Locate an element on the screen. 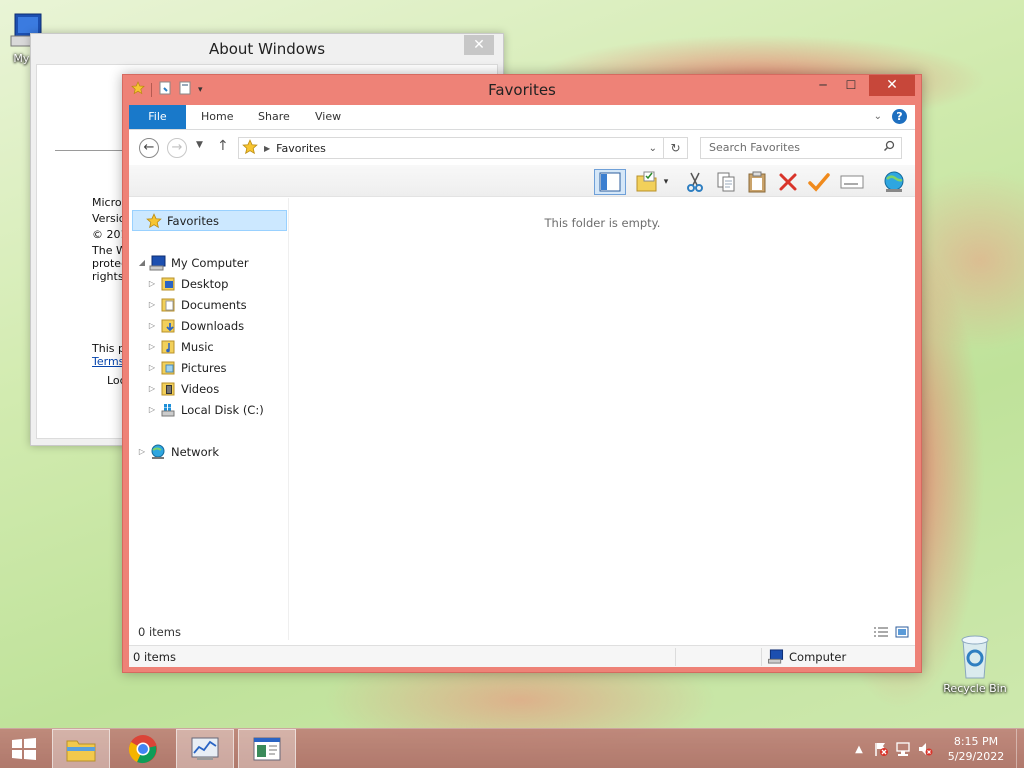 This screenshot has height=768, width=1024. details-bar: 0 items is located at coordinates (522, 632).